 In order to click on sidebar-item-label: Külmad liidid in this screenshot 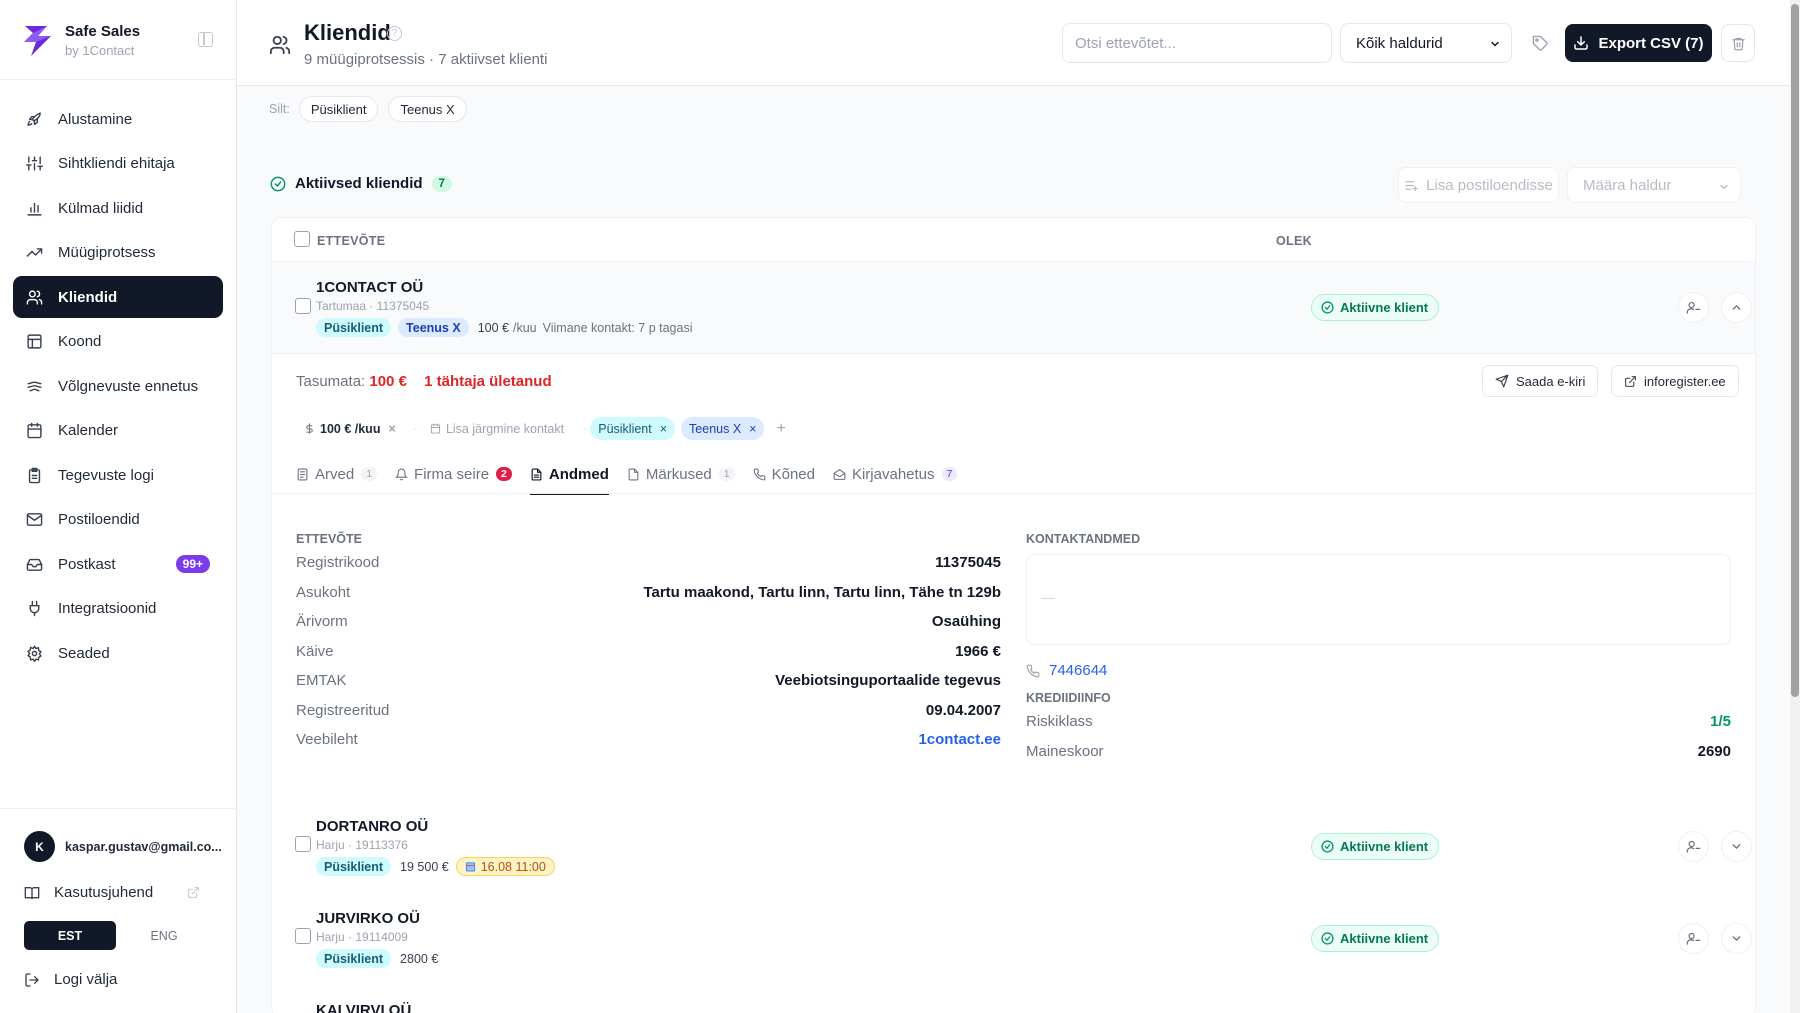, I will do `click(101, 208)`.